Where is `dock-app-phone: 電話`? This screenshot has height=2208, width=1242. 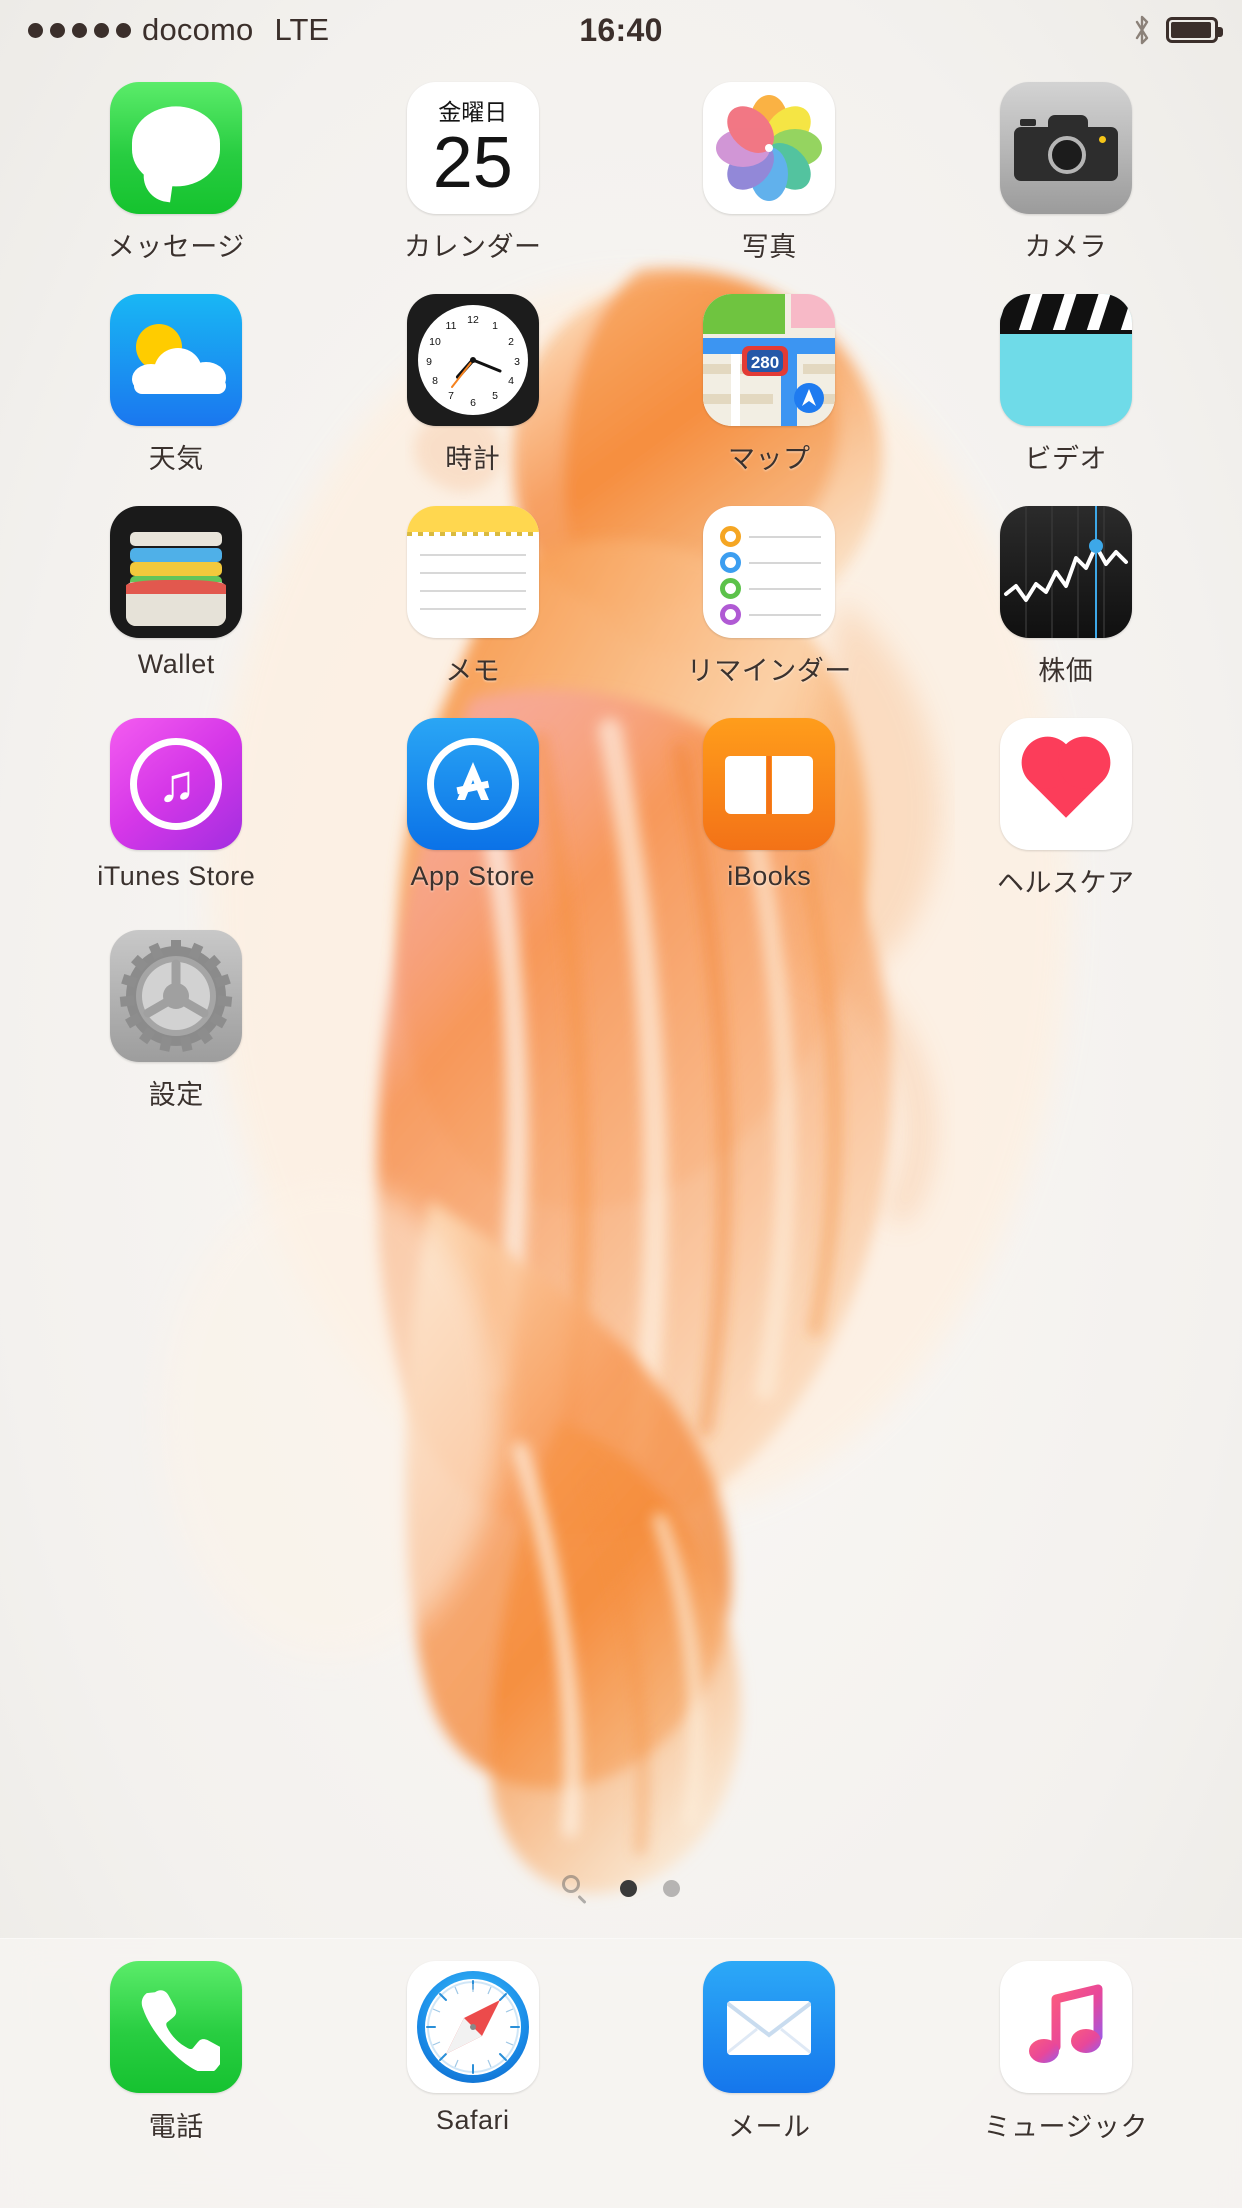 dock-app-phone: 電話 is located at coordinates (176, 2084).